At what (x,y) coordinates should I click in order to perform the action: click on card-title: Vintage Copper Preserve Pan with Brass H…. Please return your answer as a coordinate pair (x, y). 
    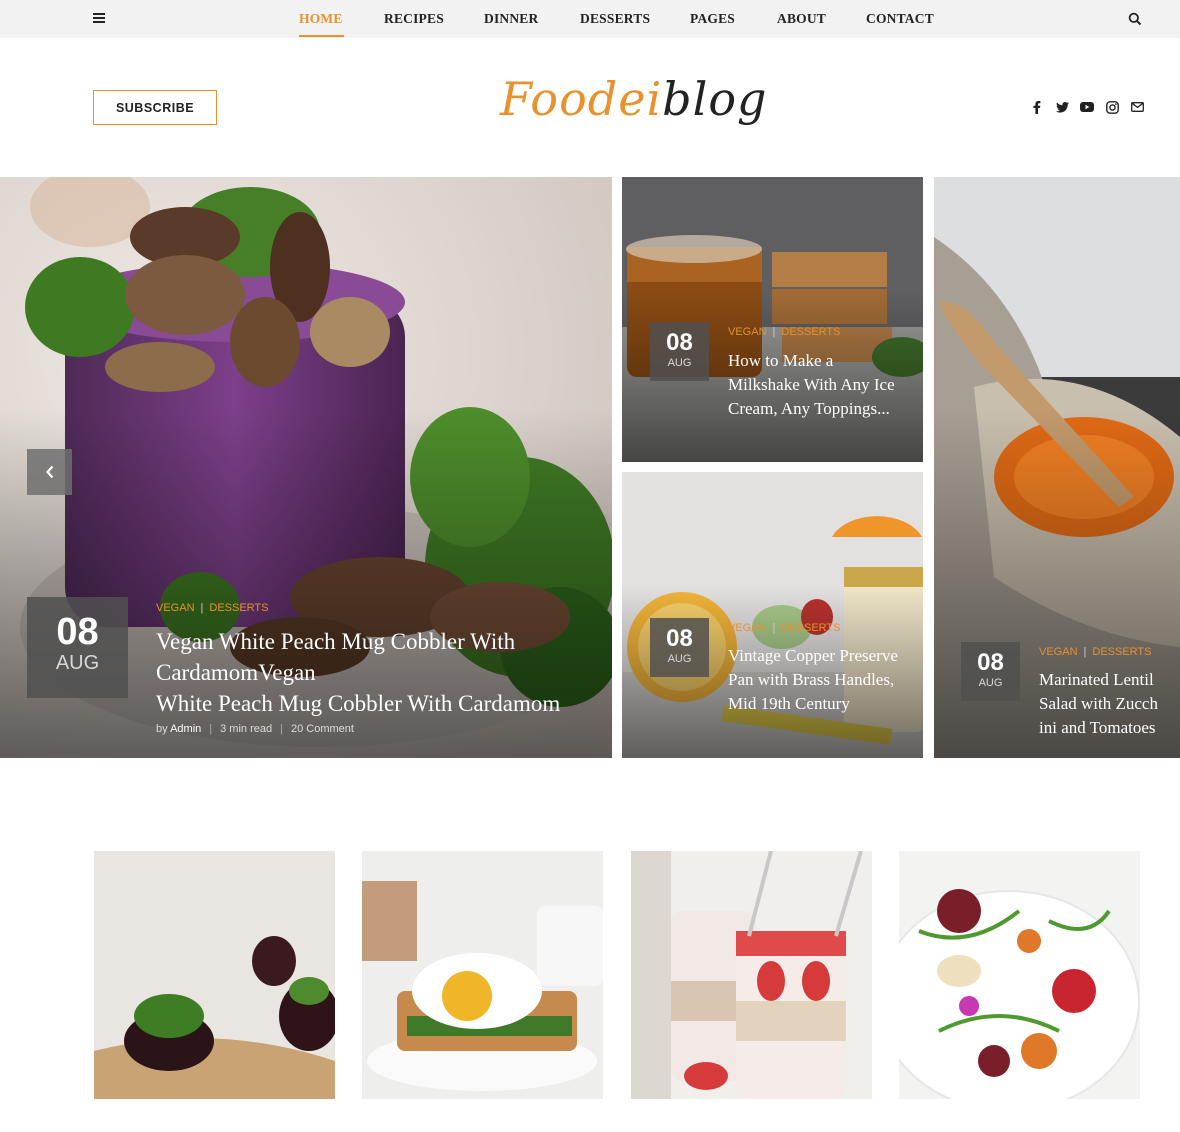
    Looking at the image, I should click on (818, 680).